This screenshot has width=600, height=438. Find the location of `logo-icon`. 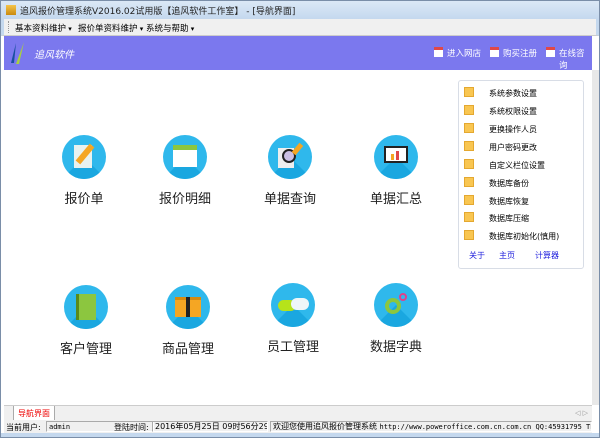

logo-icon is located at coordinates (17, 53).